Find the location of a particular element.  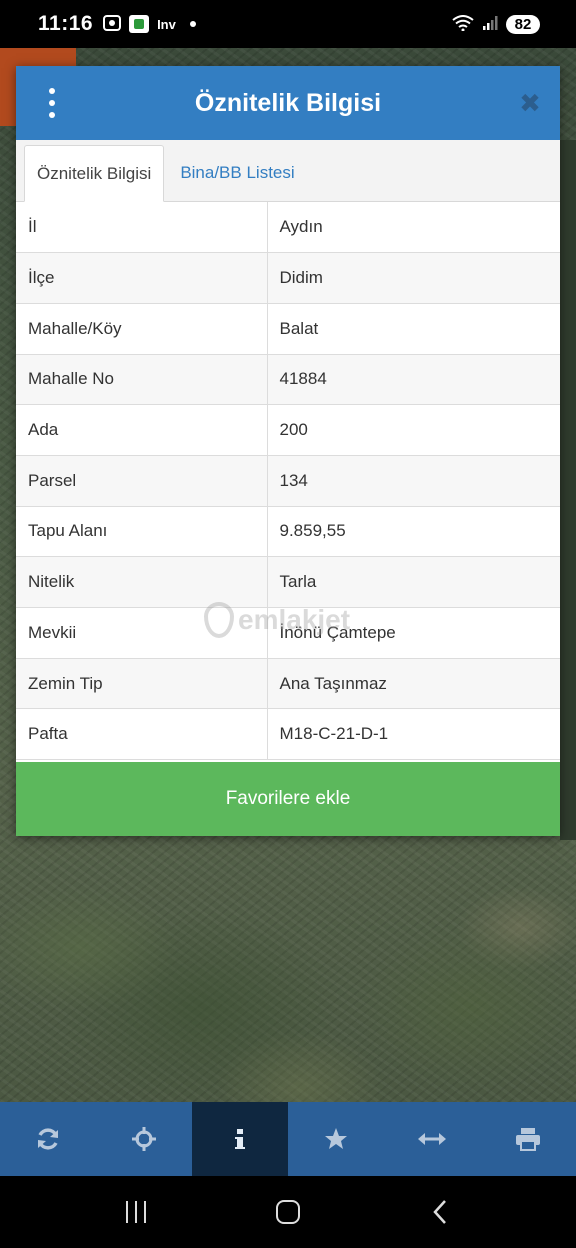

attribute-value: M18-C-21-D-1 is located at coordinates (413, 734).